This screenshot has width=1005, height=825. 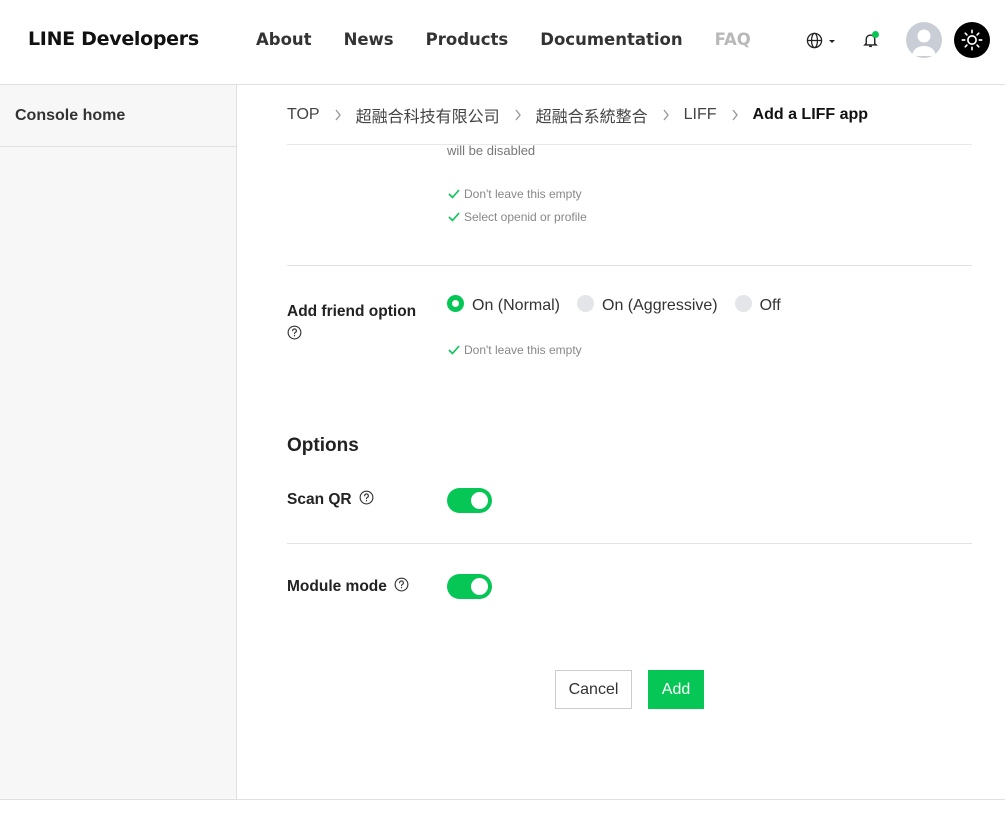 What do you see at coordinates (519, 39) in the screenshot?
I see `main-nav: About News Products Documentation FAQ` at bounding box center [519, 39].